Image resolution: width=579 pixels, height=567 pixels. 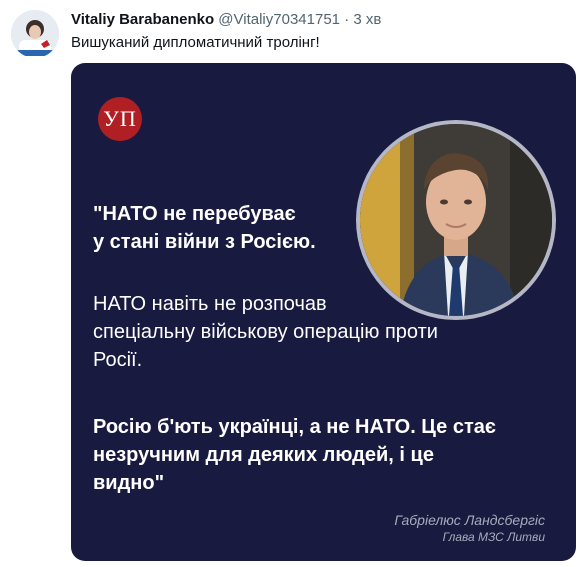 I want to click on quote-line-1: "НАТО не перебуває, so click(x=194, y=214).